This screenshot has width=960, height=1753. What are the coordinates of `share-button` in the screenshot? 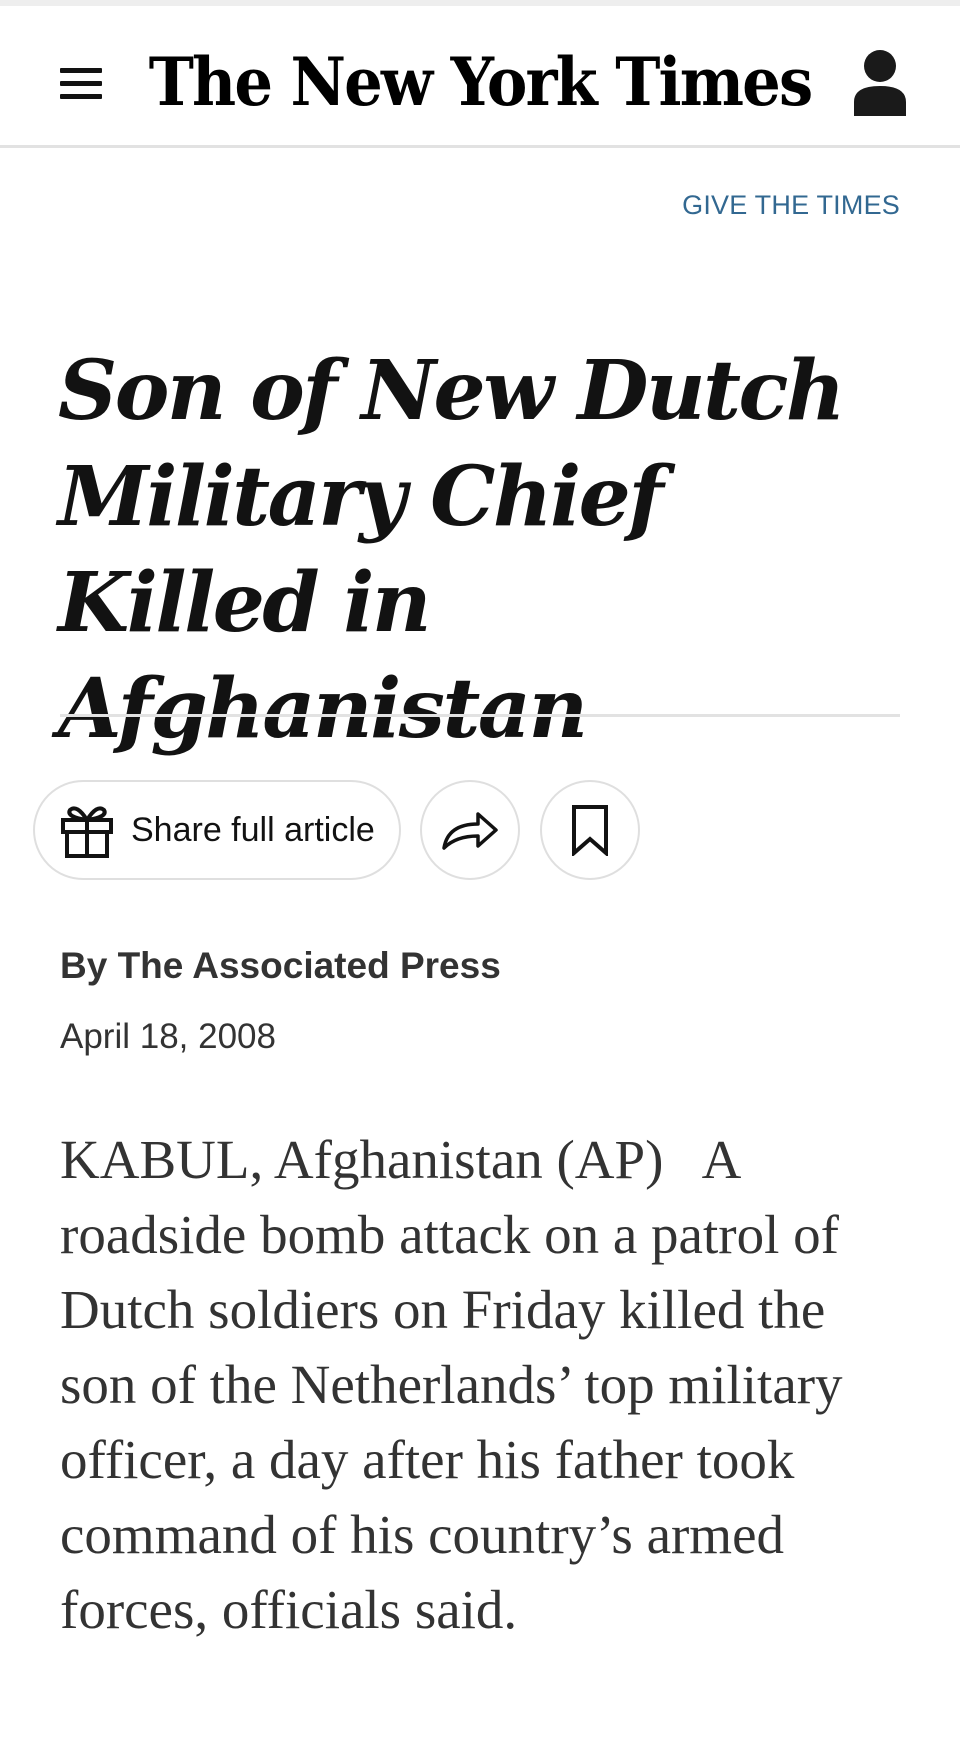 It's located at (470, 830).